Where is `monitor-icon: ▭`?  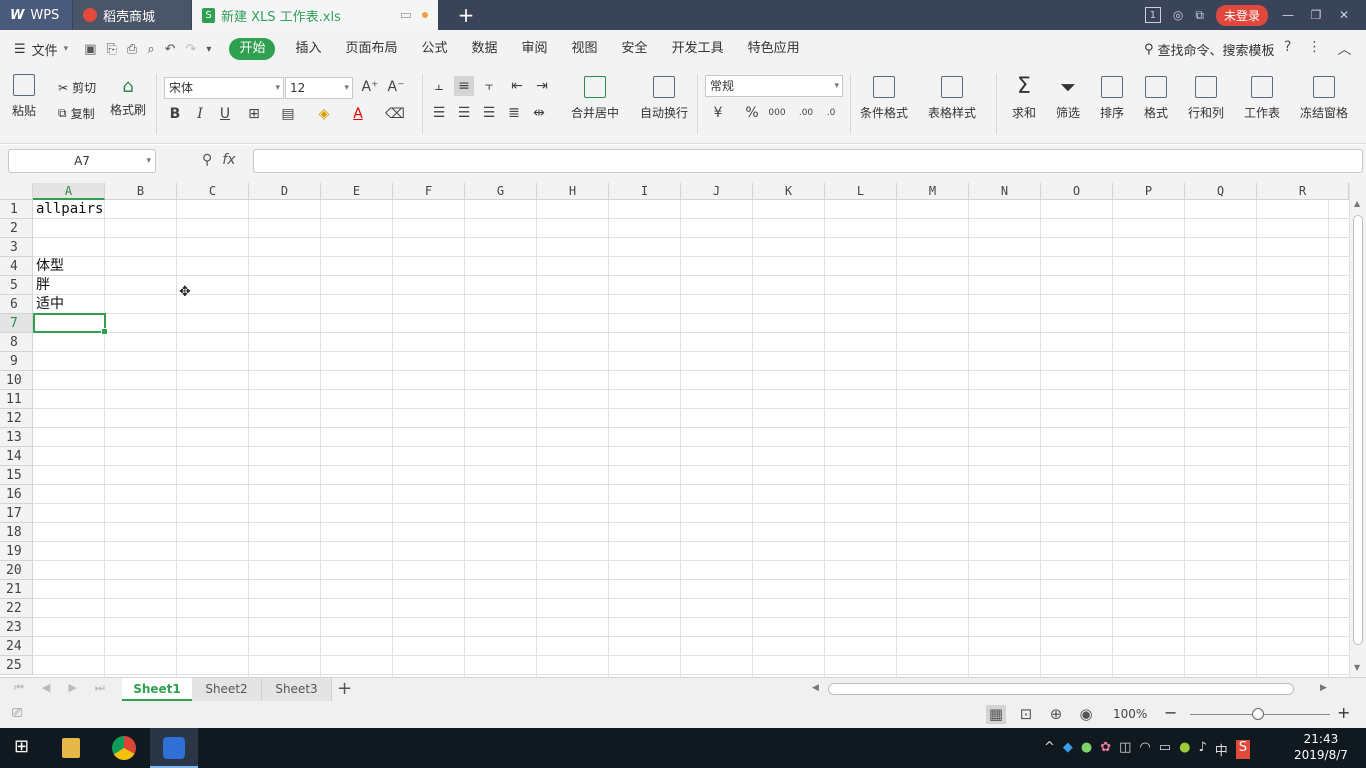
monitor-icon: ▭ is located at coordinates (406, 15).